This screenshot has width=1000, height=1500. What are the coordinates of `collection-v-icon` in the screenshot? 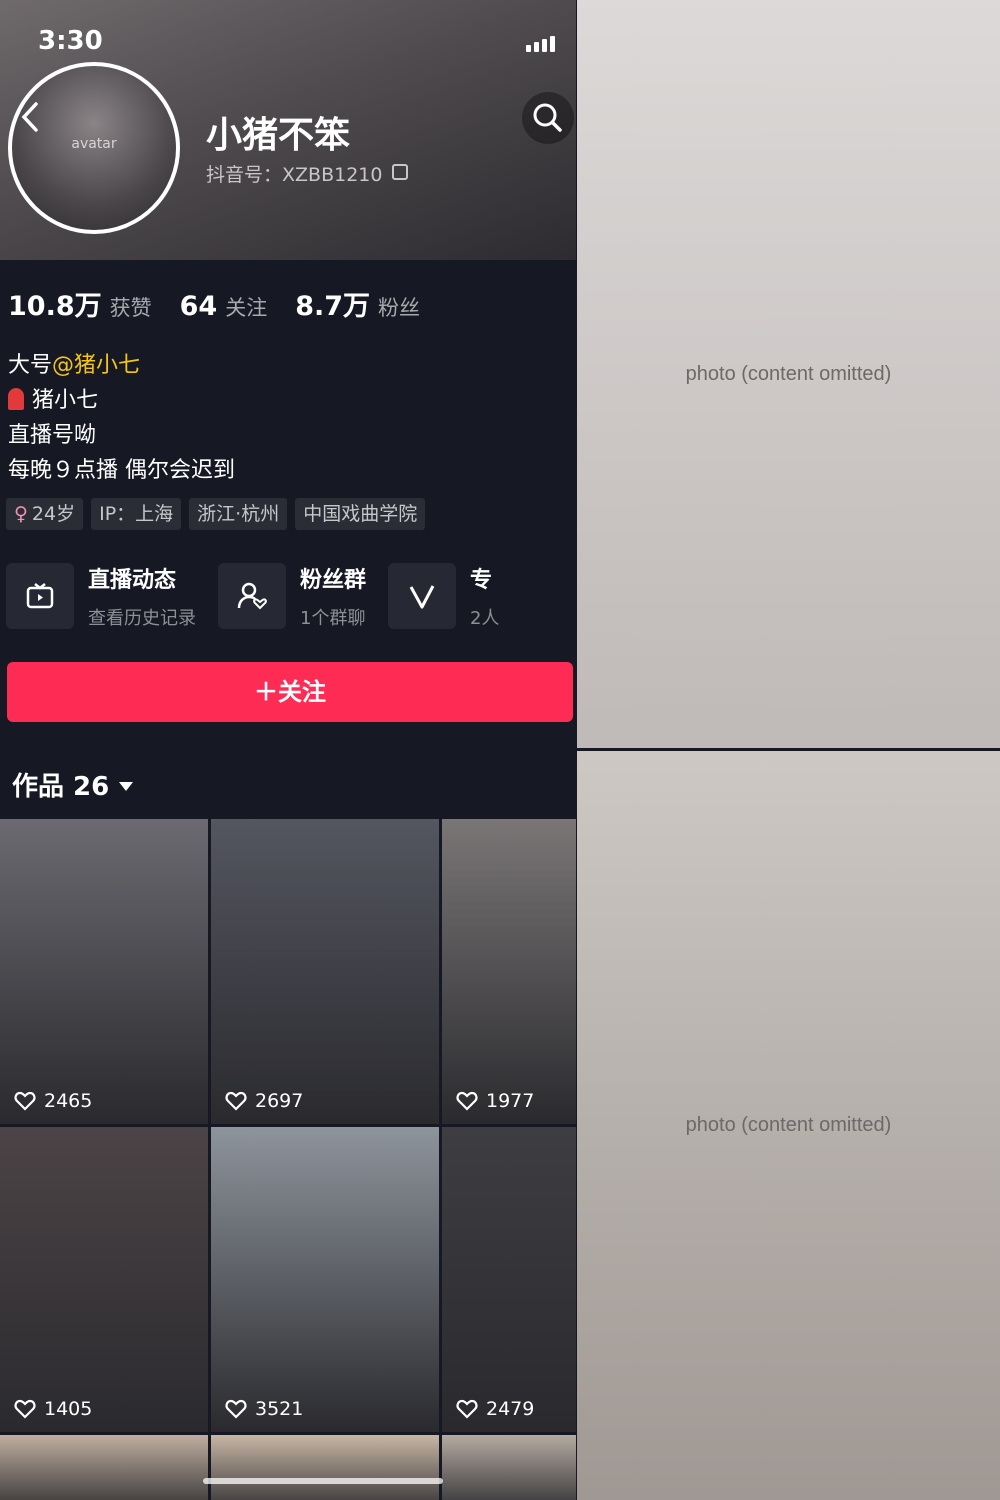 It's located at (422, 596).